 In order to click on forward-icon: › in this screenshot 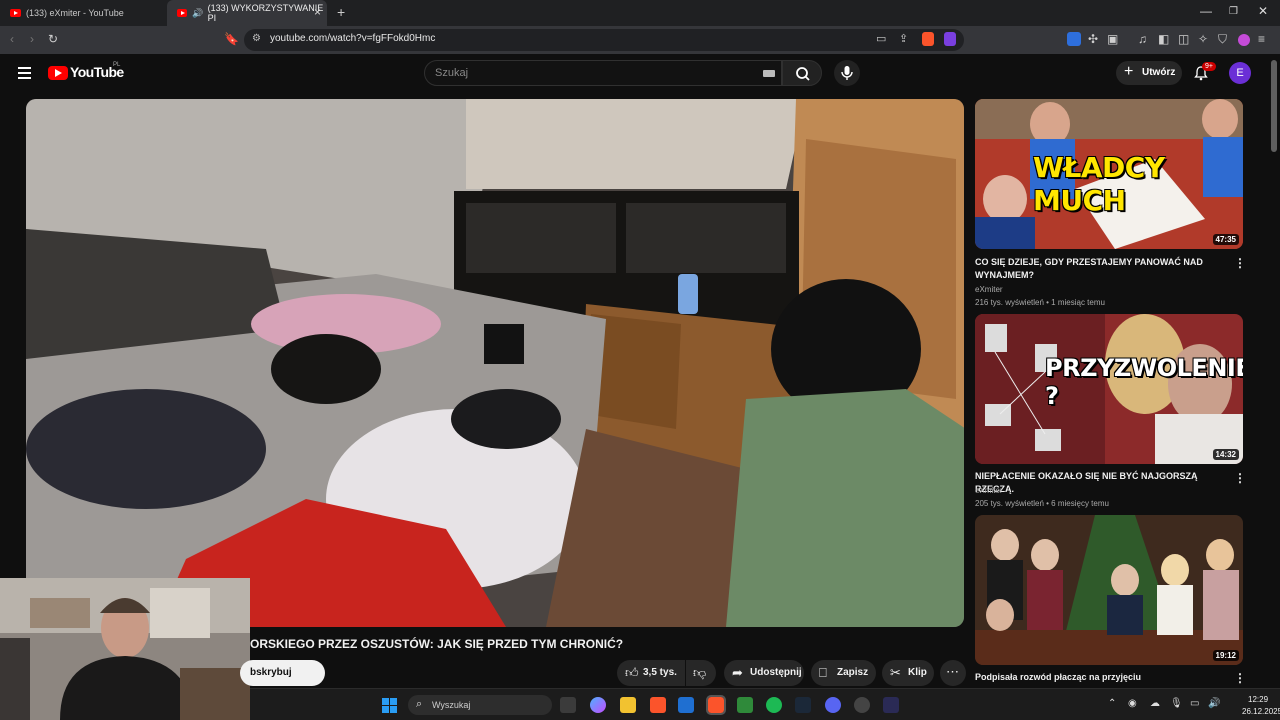, I will do `click(32, 39)`.